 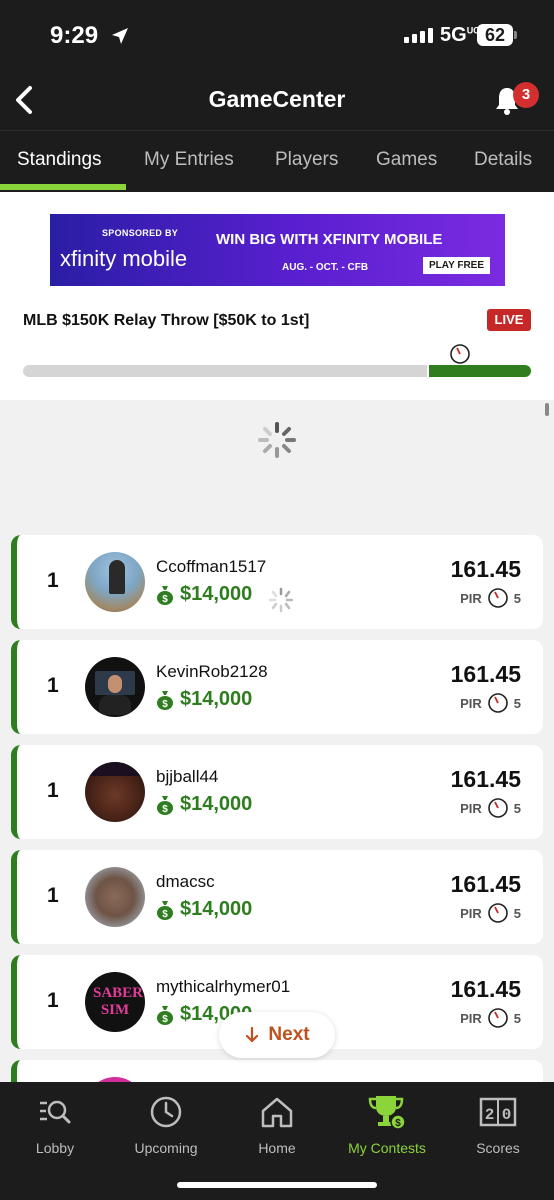 I want to click on avatar: SABER SIM, so click(x=115, y=1002).